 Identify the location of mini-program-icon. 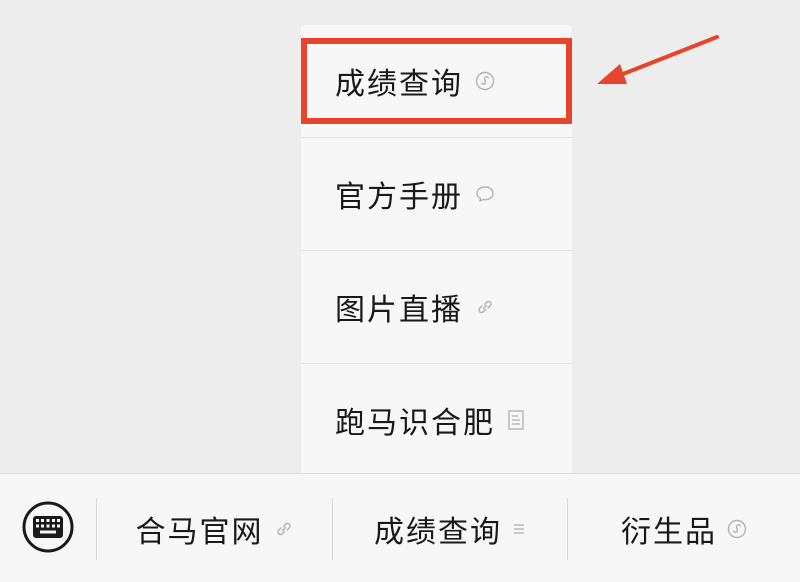
(737, 529).